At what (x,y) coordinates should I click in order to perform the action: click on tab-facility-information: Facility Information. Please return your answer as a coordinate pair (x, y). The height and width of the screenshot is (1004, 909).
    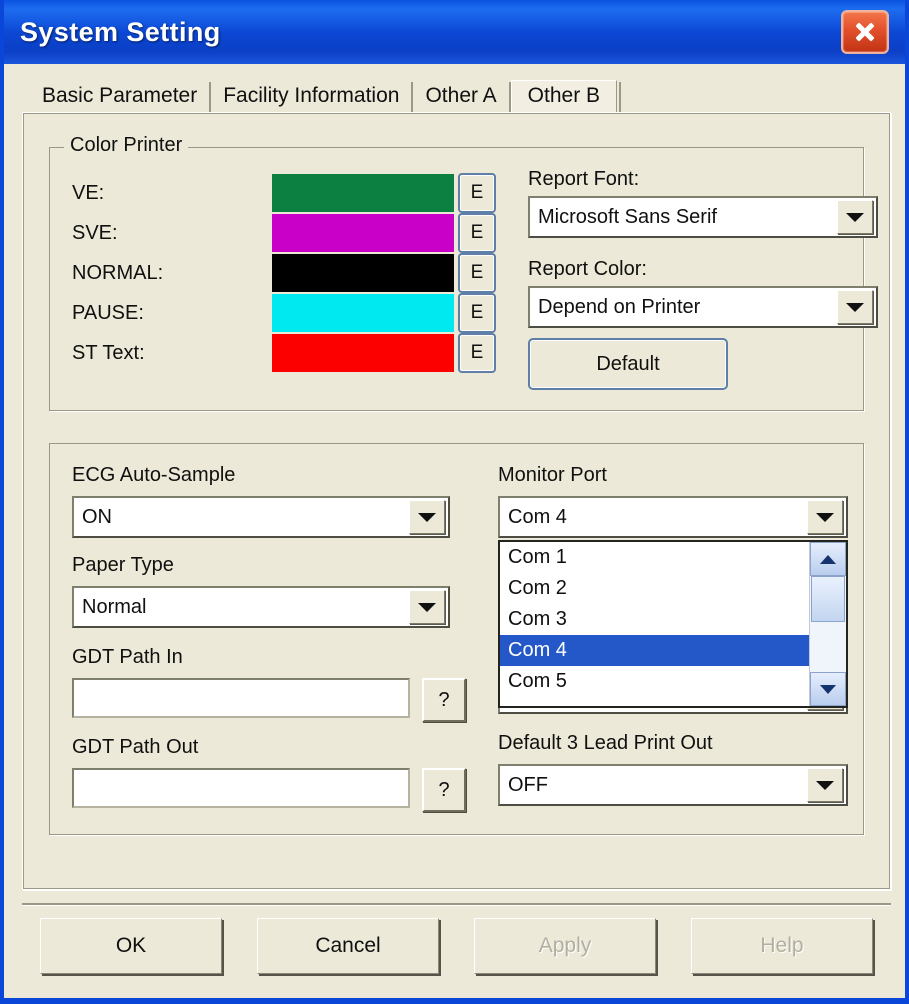
    Looking at the image, I should click on (312, 97).